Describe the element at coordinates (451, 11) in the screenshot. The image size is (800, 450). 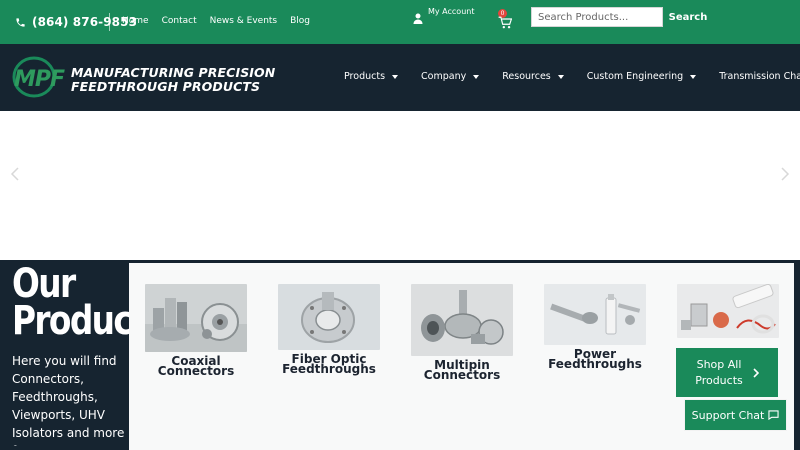
I see `my-account-label: My Account` at that location.